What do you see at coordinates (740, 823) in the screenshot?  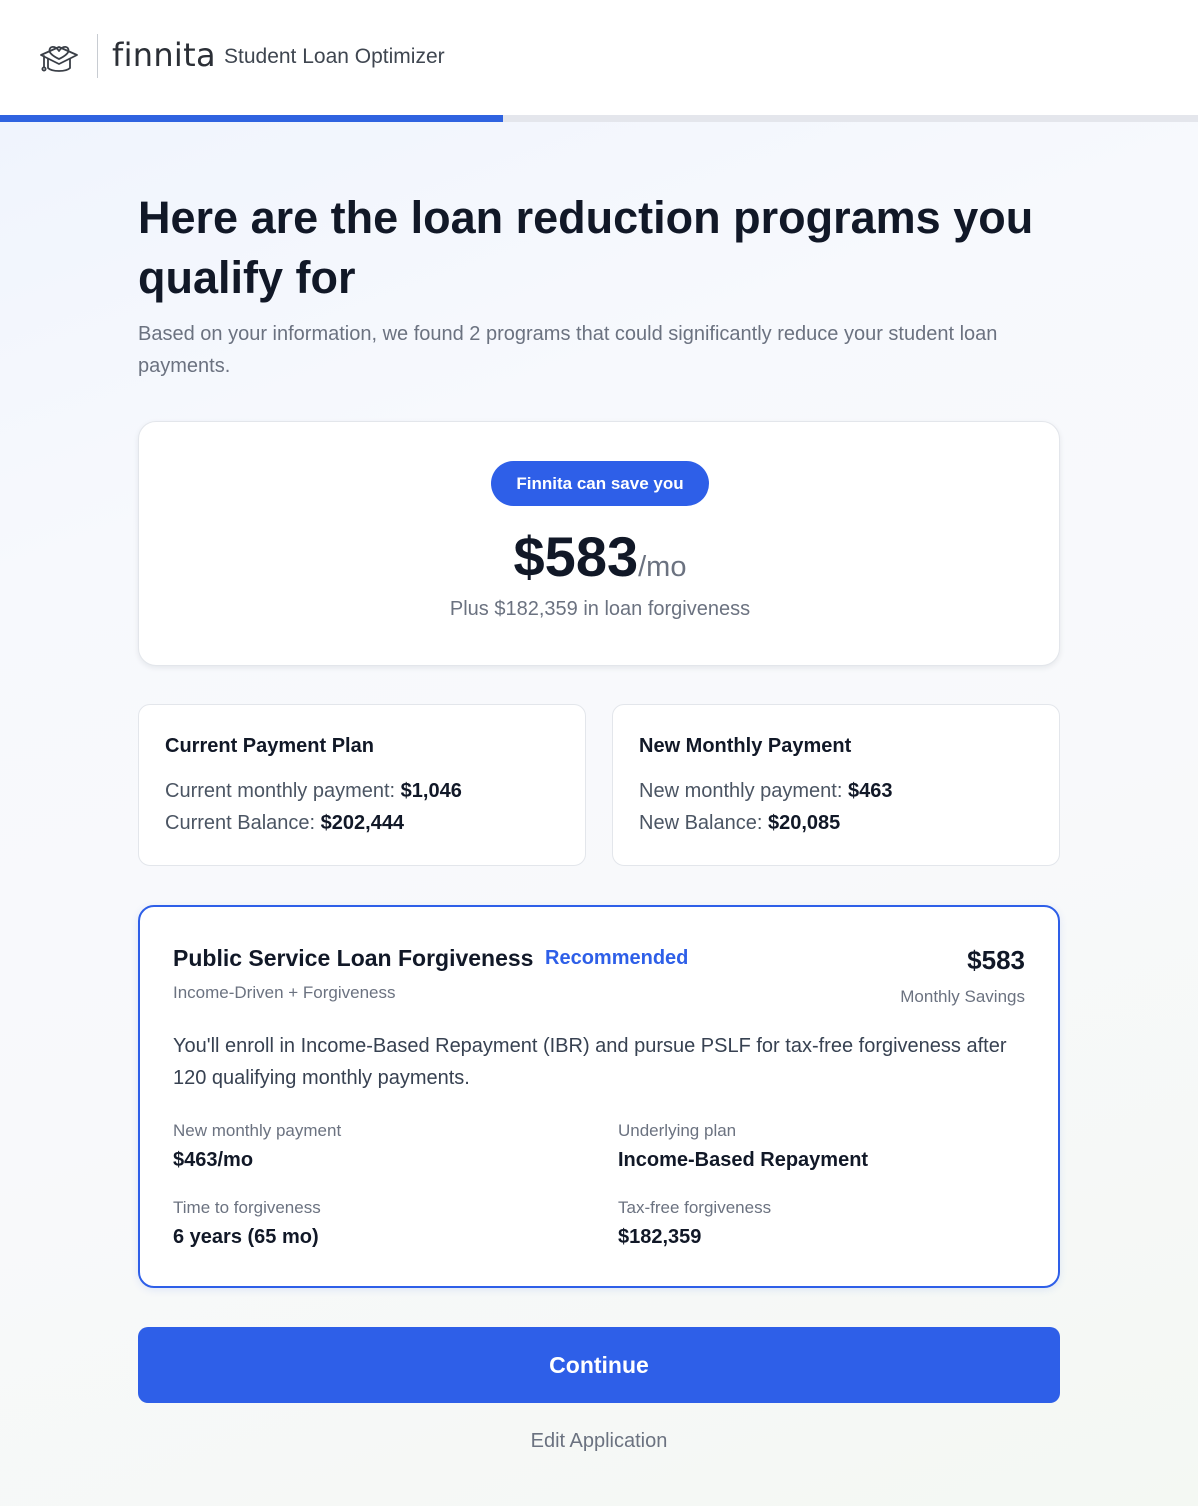 I see `new-balance-line: New Balance: $20,085` at bounding box center [740, 823].